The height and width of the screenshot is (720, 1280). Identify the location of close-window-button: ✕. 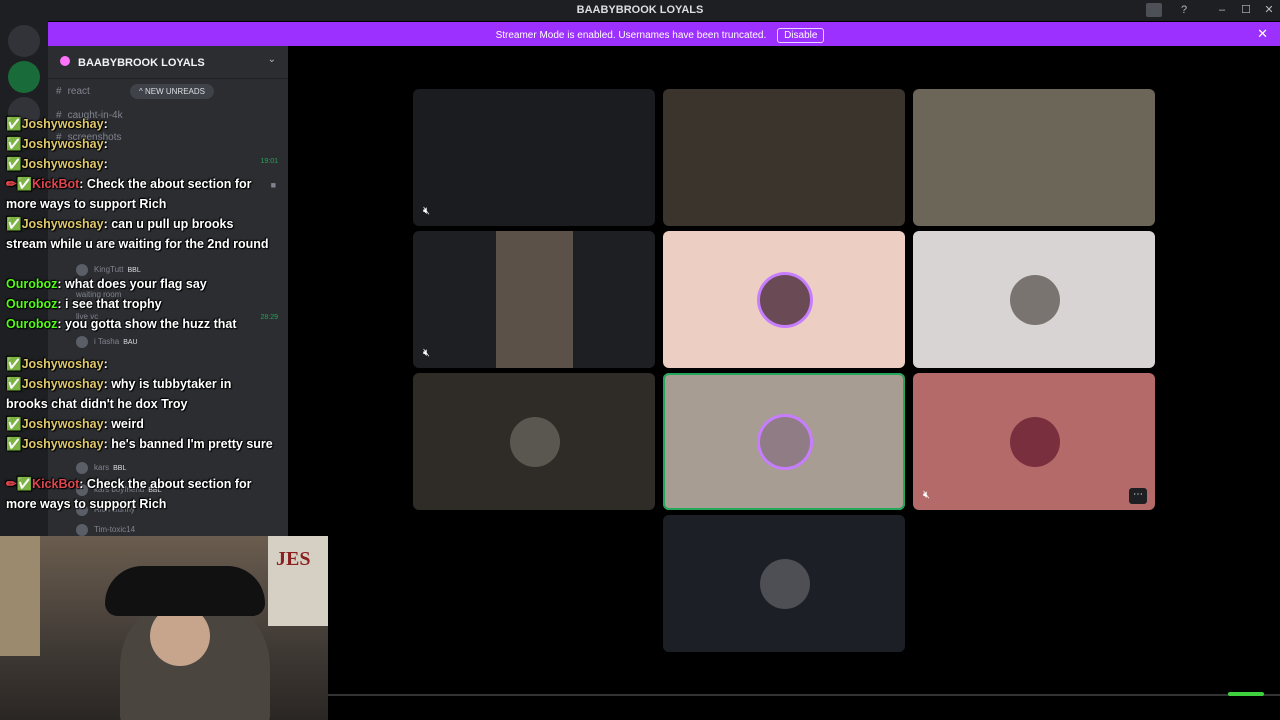
(1269, 10).